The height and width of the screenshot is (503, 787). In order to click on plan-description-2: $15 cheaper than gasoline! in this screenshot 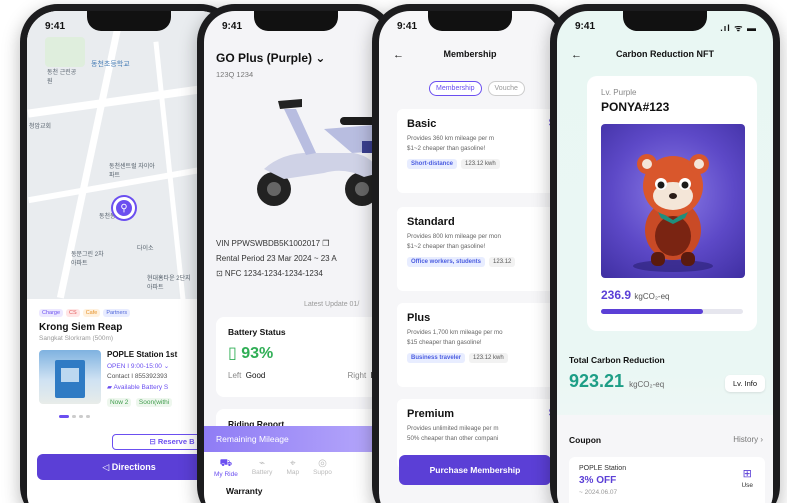, I will do `click(444, 342)`.